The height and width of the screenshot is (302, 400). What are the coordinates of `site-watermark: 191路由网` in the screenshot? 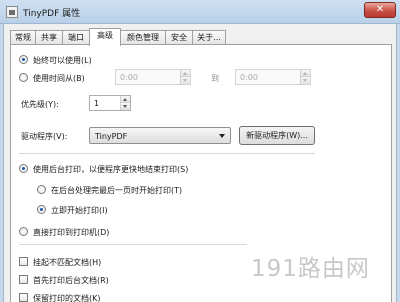 It's located at (324, 265).